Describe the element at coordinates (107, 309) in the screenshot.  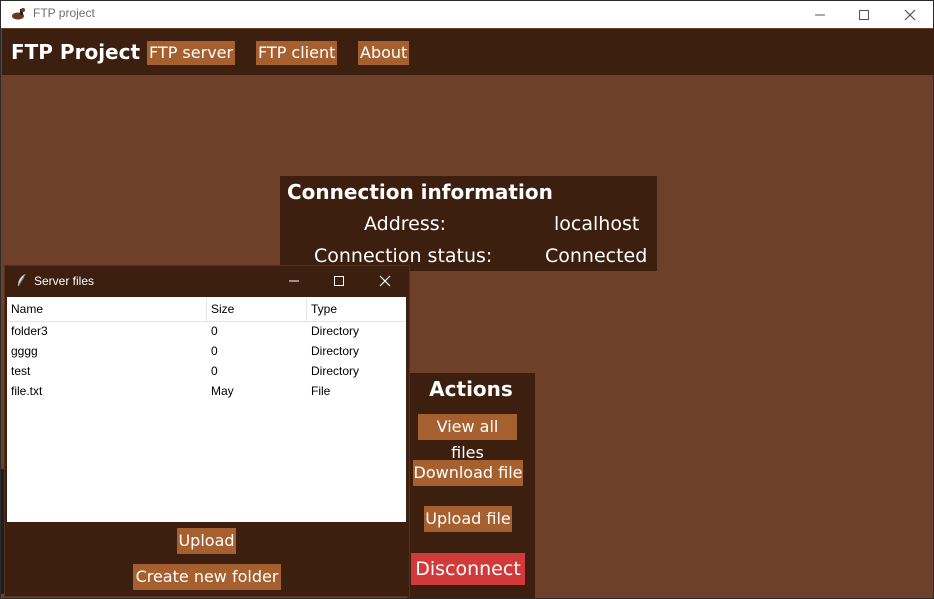
I see `column-header-name: Name` at that location.